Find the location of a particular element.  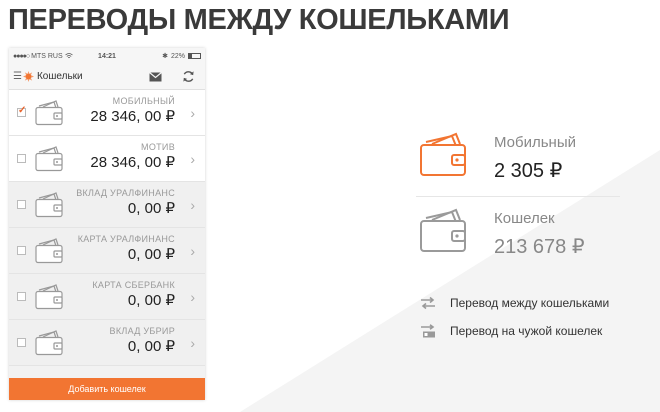

wallet-info: ВКЛАД УРАЛФИНАНС 0, 00 ₽ is located at coordinates (125, 202).